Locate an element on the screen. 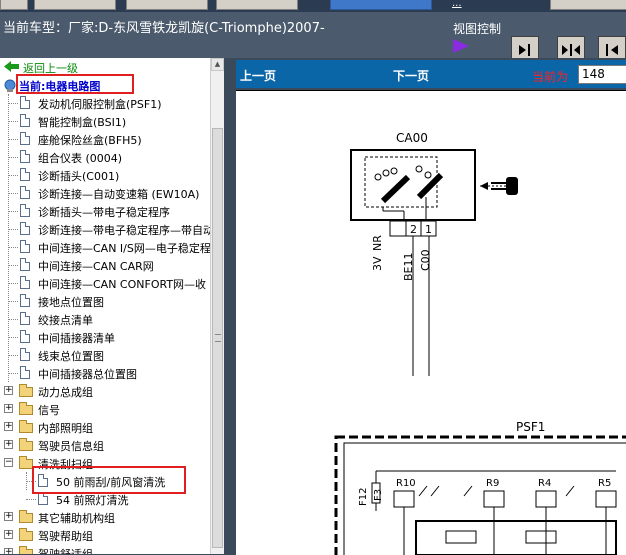 The image size is (626, 555). tree-item: 智能控制盒(BSI1) is located at coordinates (105, 121).